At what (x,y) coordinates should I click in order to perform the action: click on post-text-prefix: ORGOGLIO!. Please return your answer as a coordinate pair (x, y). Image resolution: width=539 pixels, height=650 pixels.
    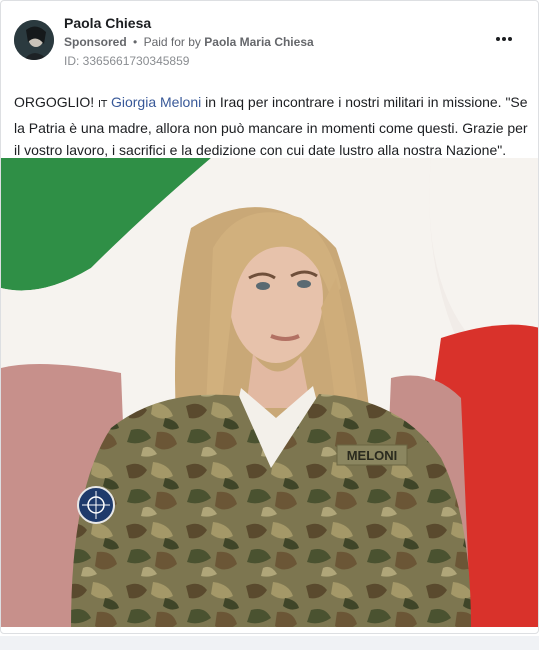
    Looking at the image, I should click on (56, 102).